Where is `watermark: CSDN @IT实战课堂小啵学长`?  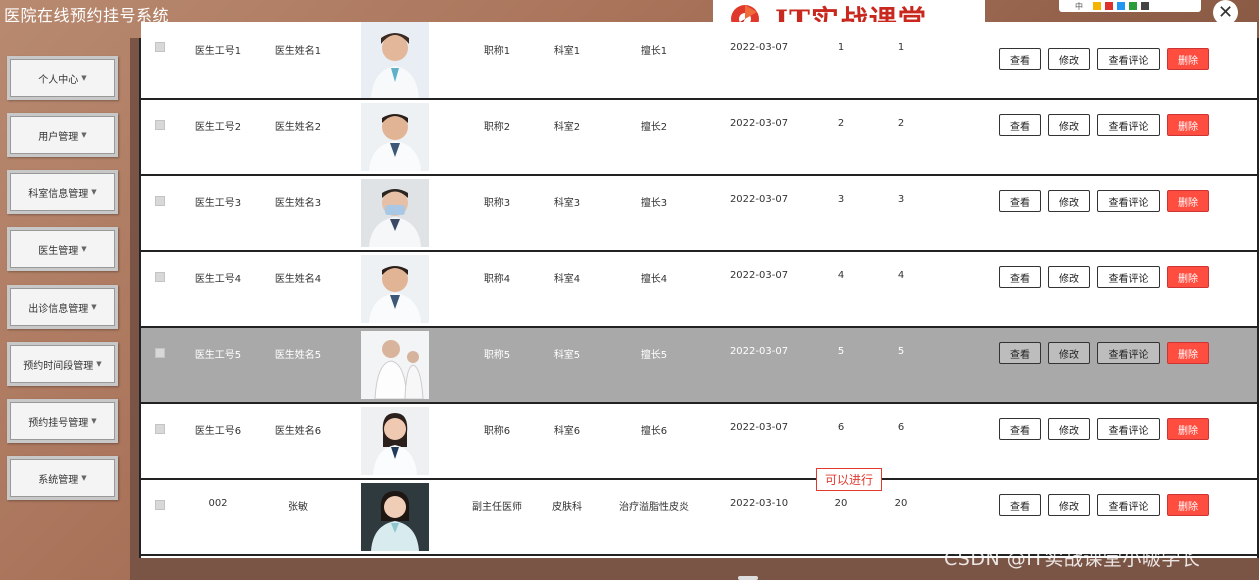
watermark: CSDN @IT实战课堂小啵学长 is located at coordinates (1072, 559).